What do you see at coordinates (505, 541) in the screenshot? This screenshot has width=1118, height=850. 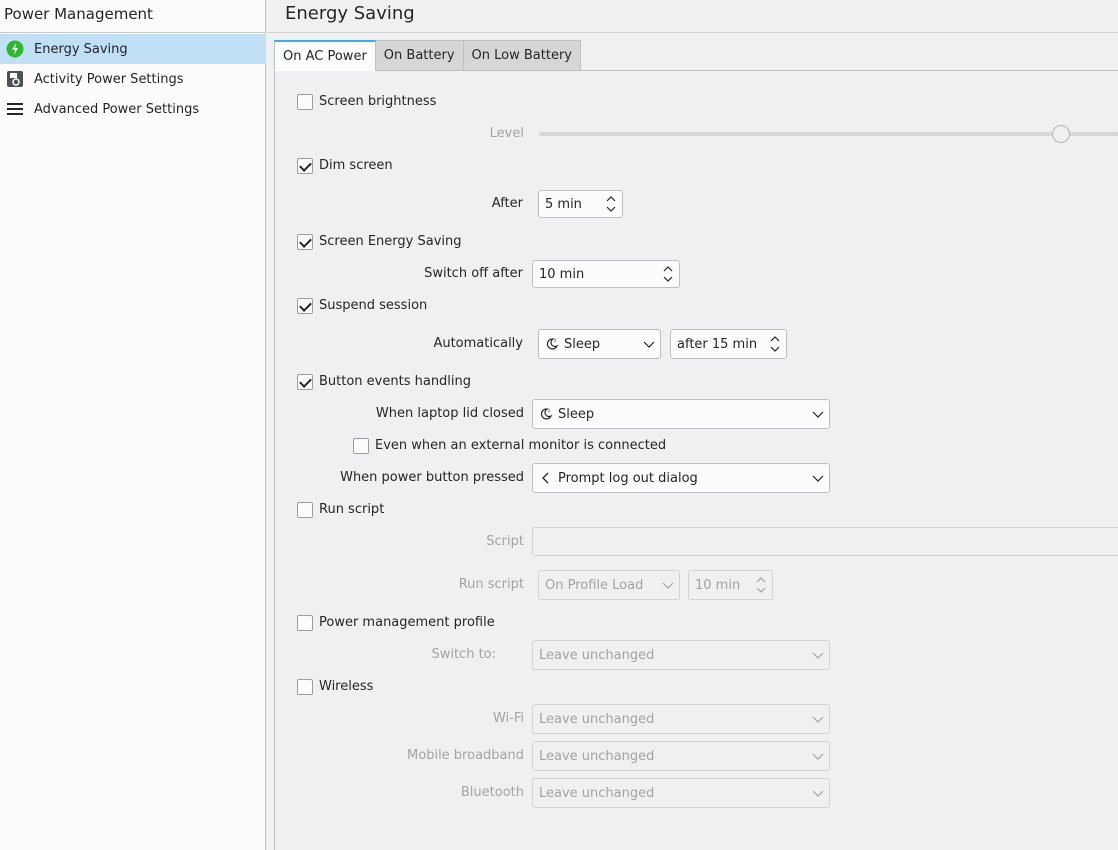 I see `script-label: Script` at bounding box center [505, 541].